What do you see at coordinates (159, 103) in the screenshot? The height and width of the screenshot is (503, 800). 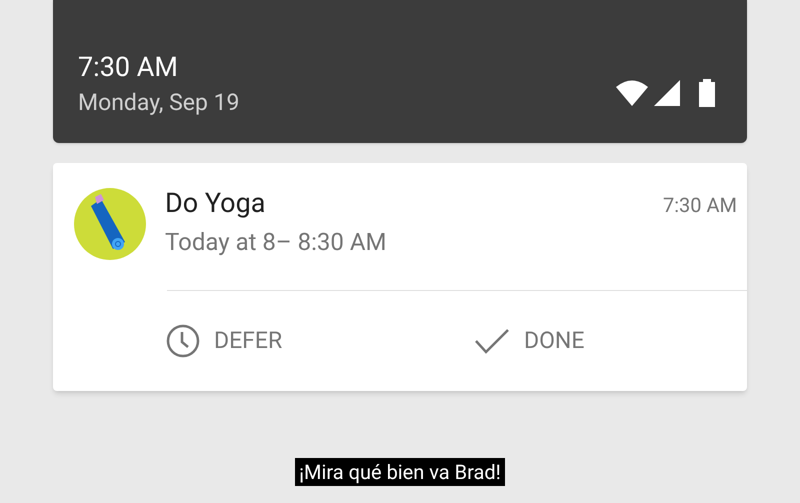 I see `date-text: Monday, Sep 19` at bounding box center [159, 103].